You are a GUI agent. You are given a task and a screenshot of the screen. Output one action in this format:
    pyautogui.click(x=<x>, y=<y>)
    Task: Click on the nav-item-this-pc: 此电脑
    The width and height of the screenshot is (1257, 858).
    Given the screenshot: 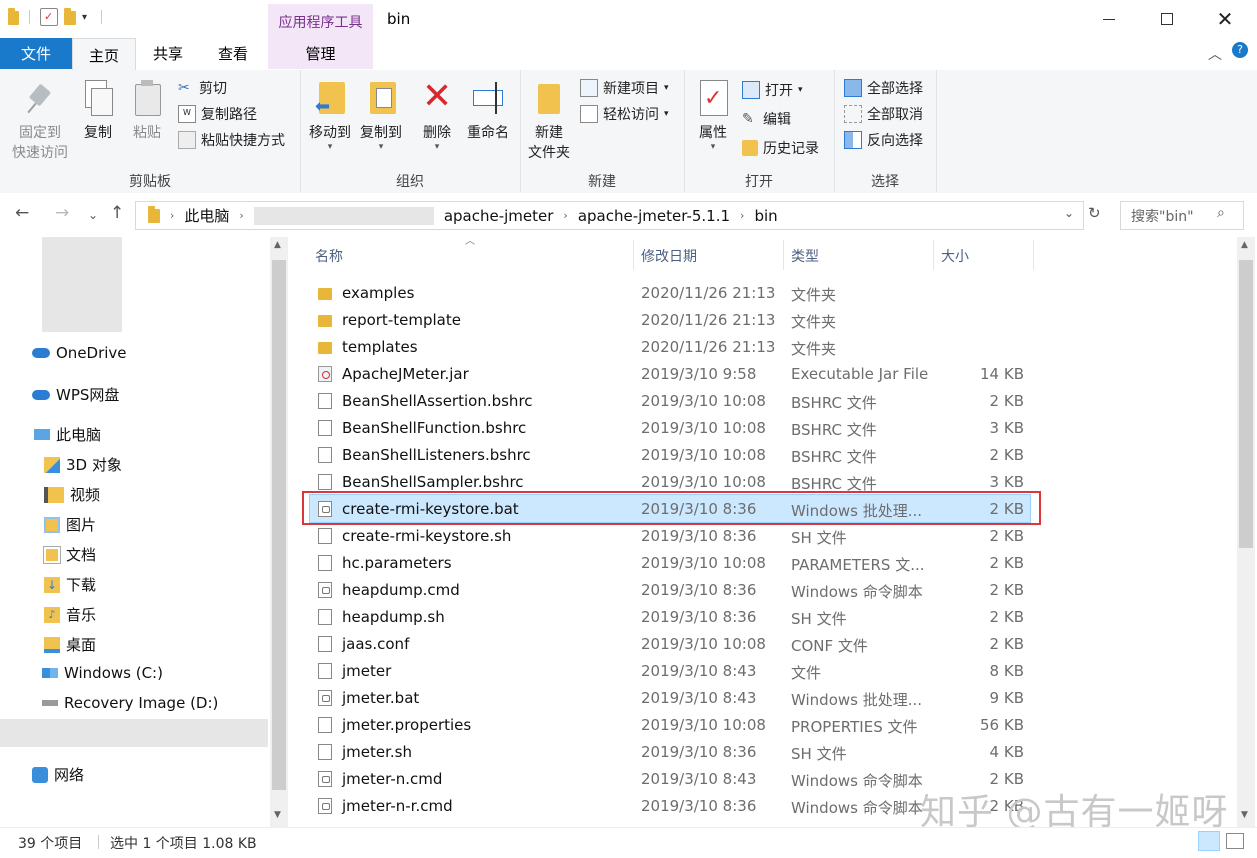 What is the action you would take?
    pyautogui.click(x=67, y=434)
    